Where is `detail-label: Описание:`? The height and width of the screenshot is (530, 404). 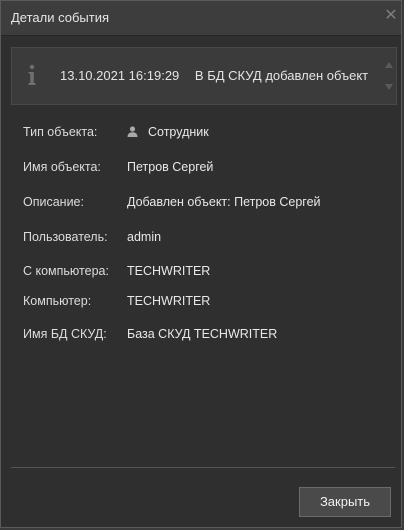 detail-label: Описание: is located at coordinates (53, 202).